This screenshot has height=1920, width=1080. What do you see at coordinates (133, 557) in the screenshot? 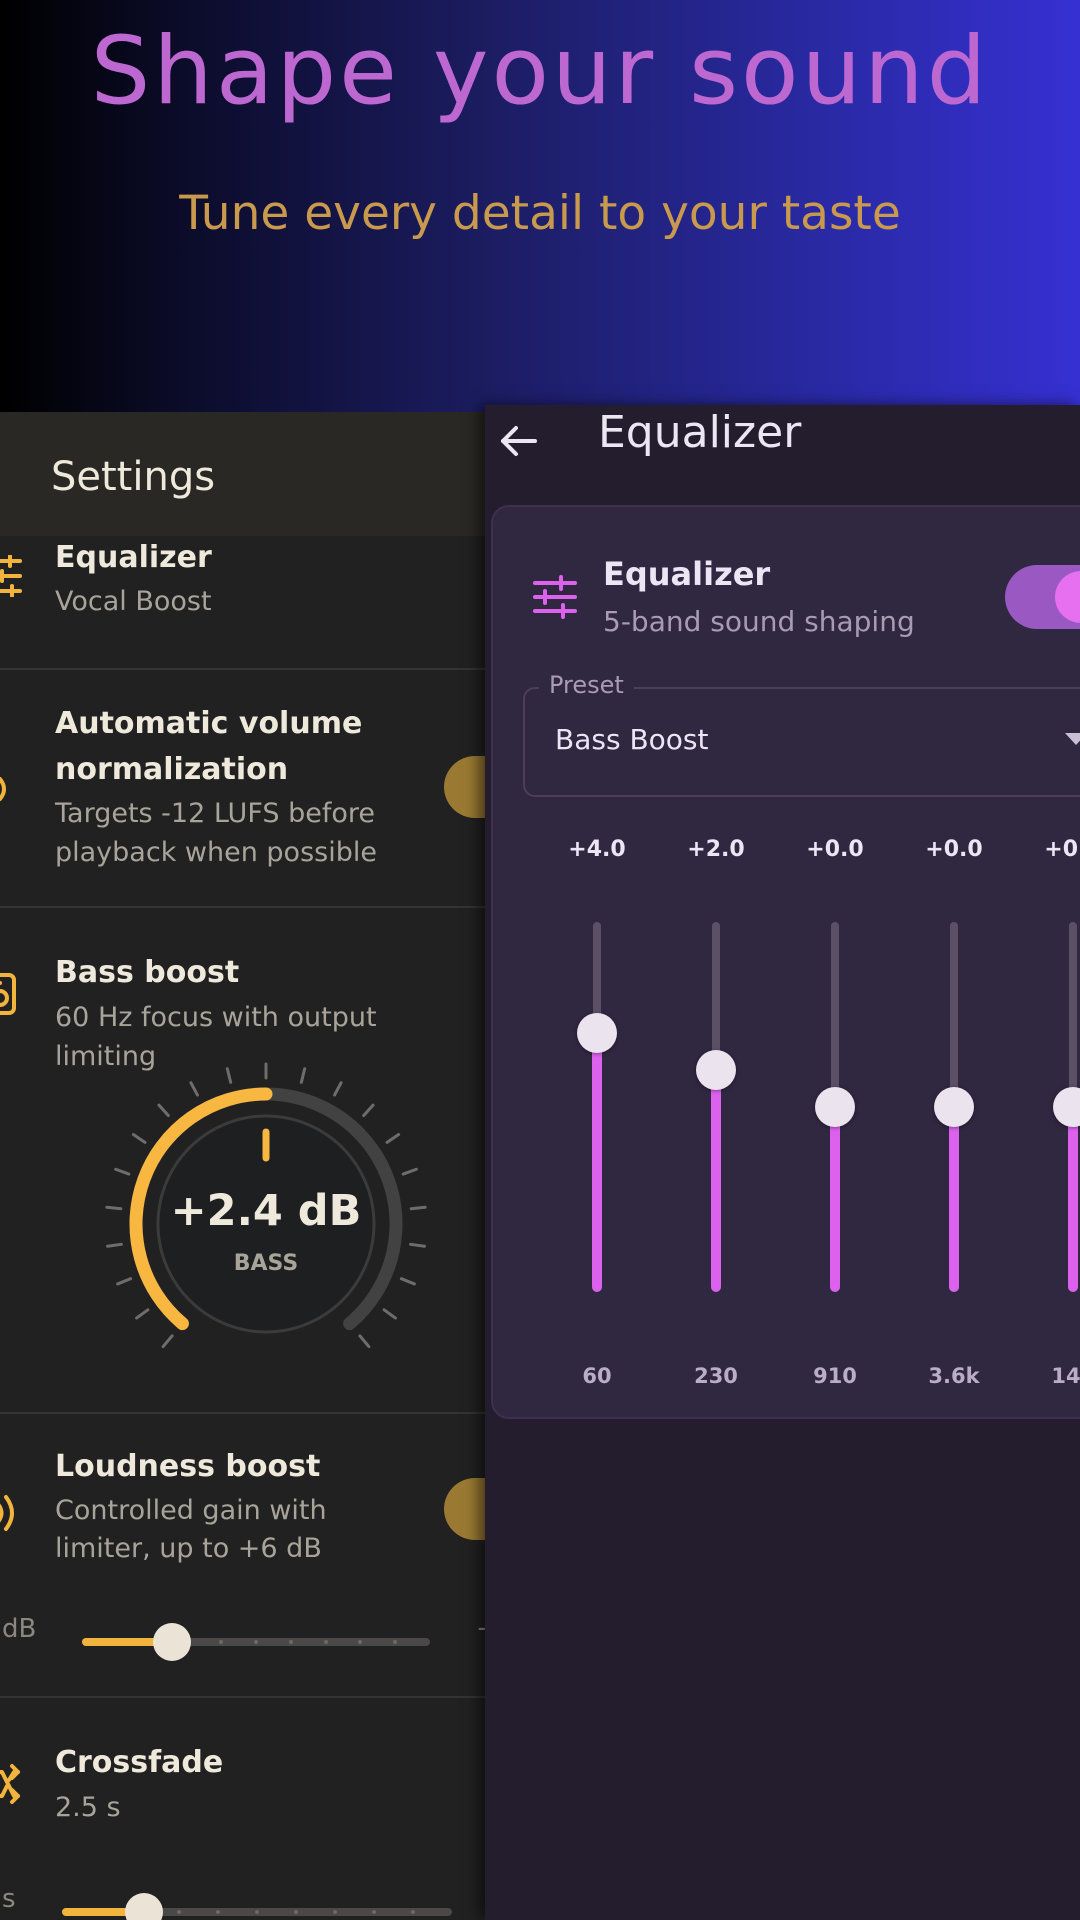
I see `equalizer-setting-title: Equalizer` at bounding box center [133, 557].